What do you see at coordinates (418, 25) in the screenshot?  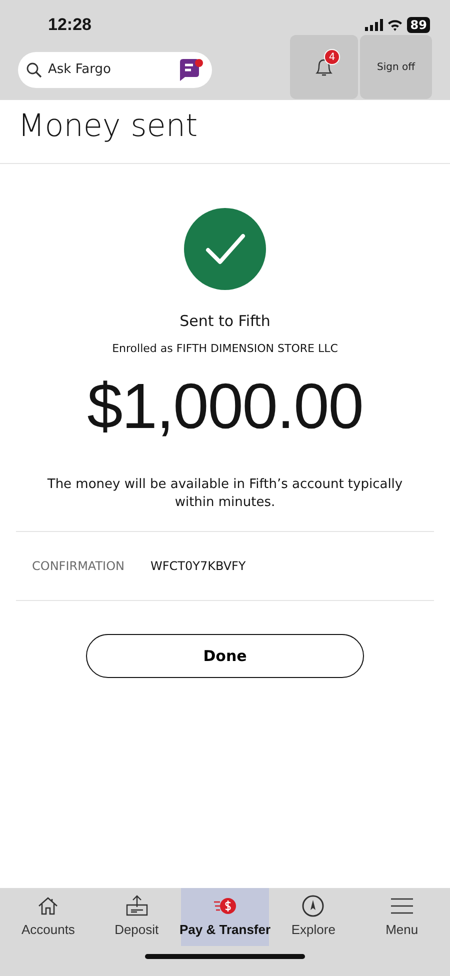 I see `battery-indicator: 89` at bounding box center [418, 25].